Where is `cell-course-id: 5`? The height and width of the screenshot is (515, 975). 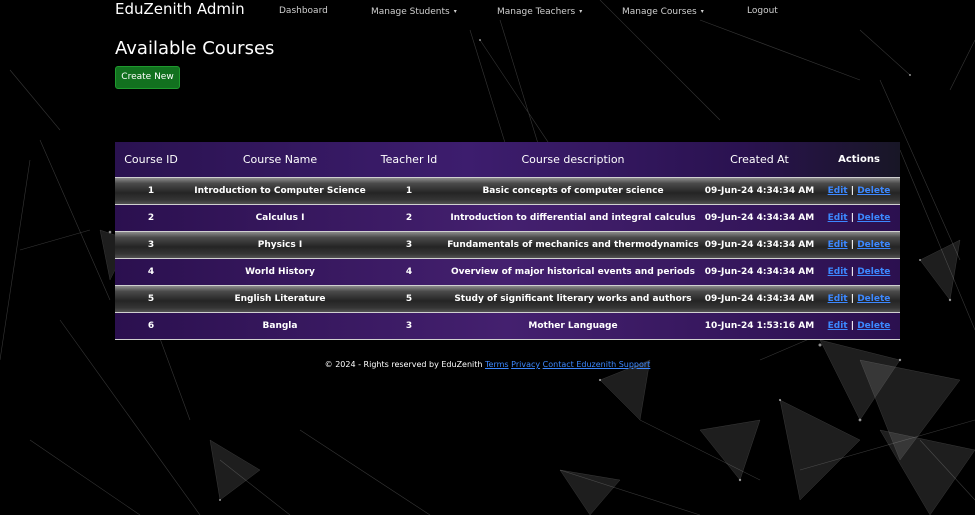
cell-course-id: 5 is located at coordinates (151, 299).